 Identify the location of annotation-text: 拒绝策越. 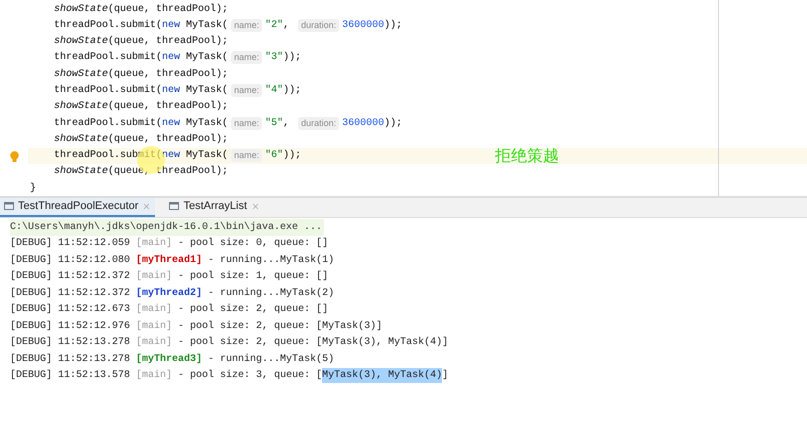
(527, 156).